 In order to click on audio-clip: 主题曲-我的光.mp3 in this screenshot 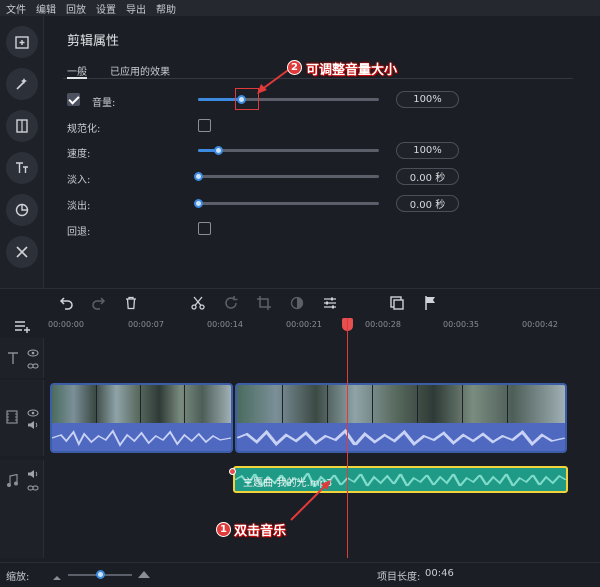, I will do `click(400, 479)`.